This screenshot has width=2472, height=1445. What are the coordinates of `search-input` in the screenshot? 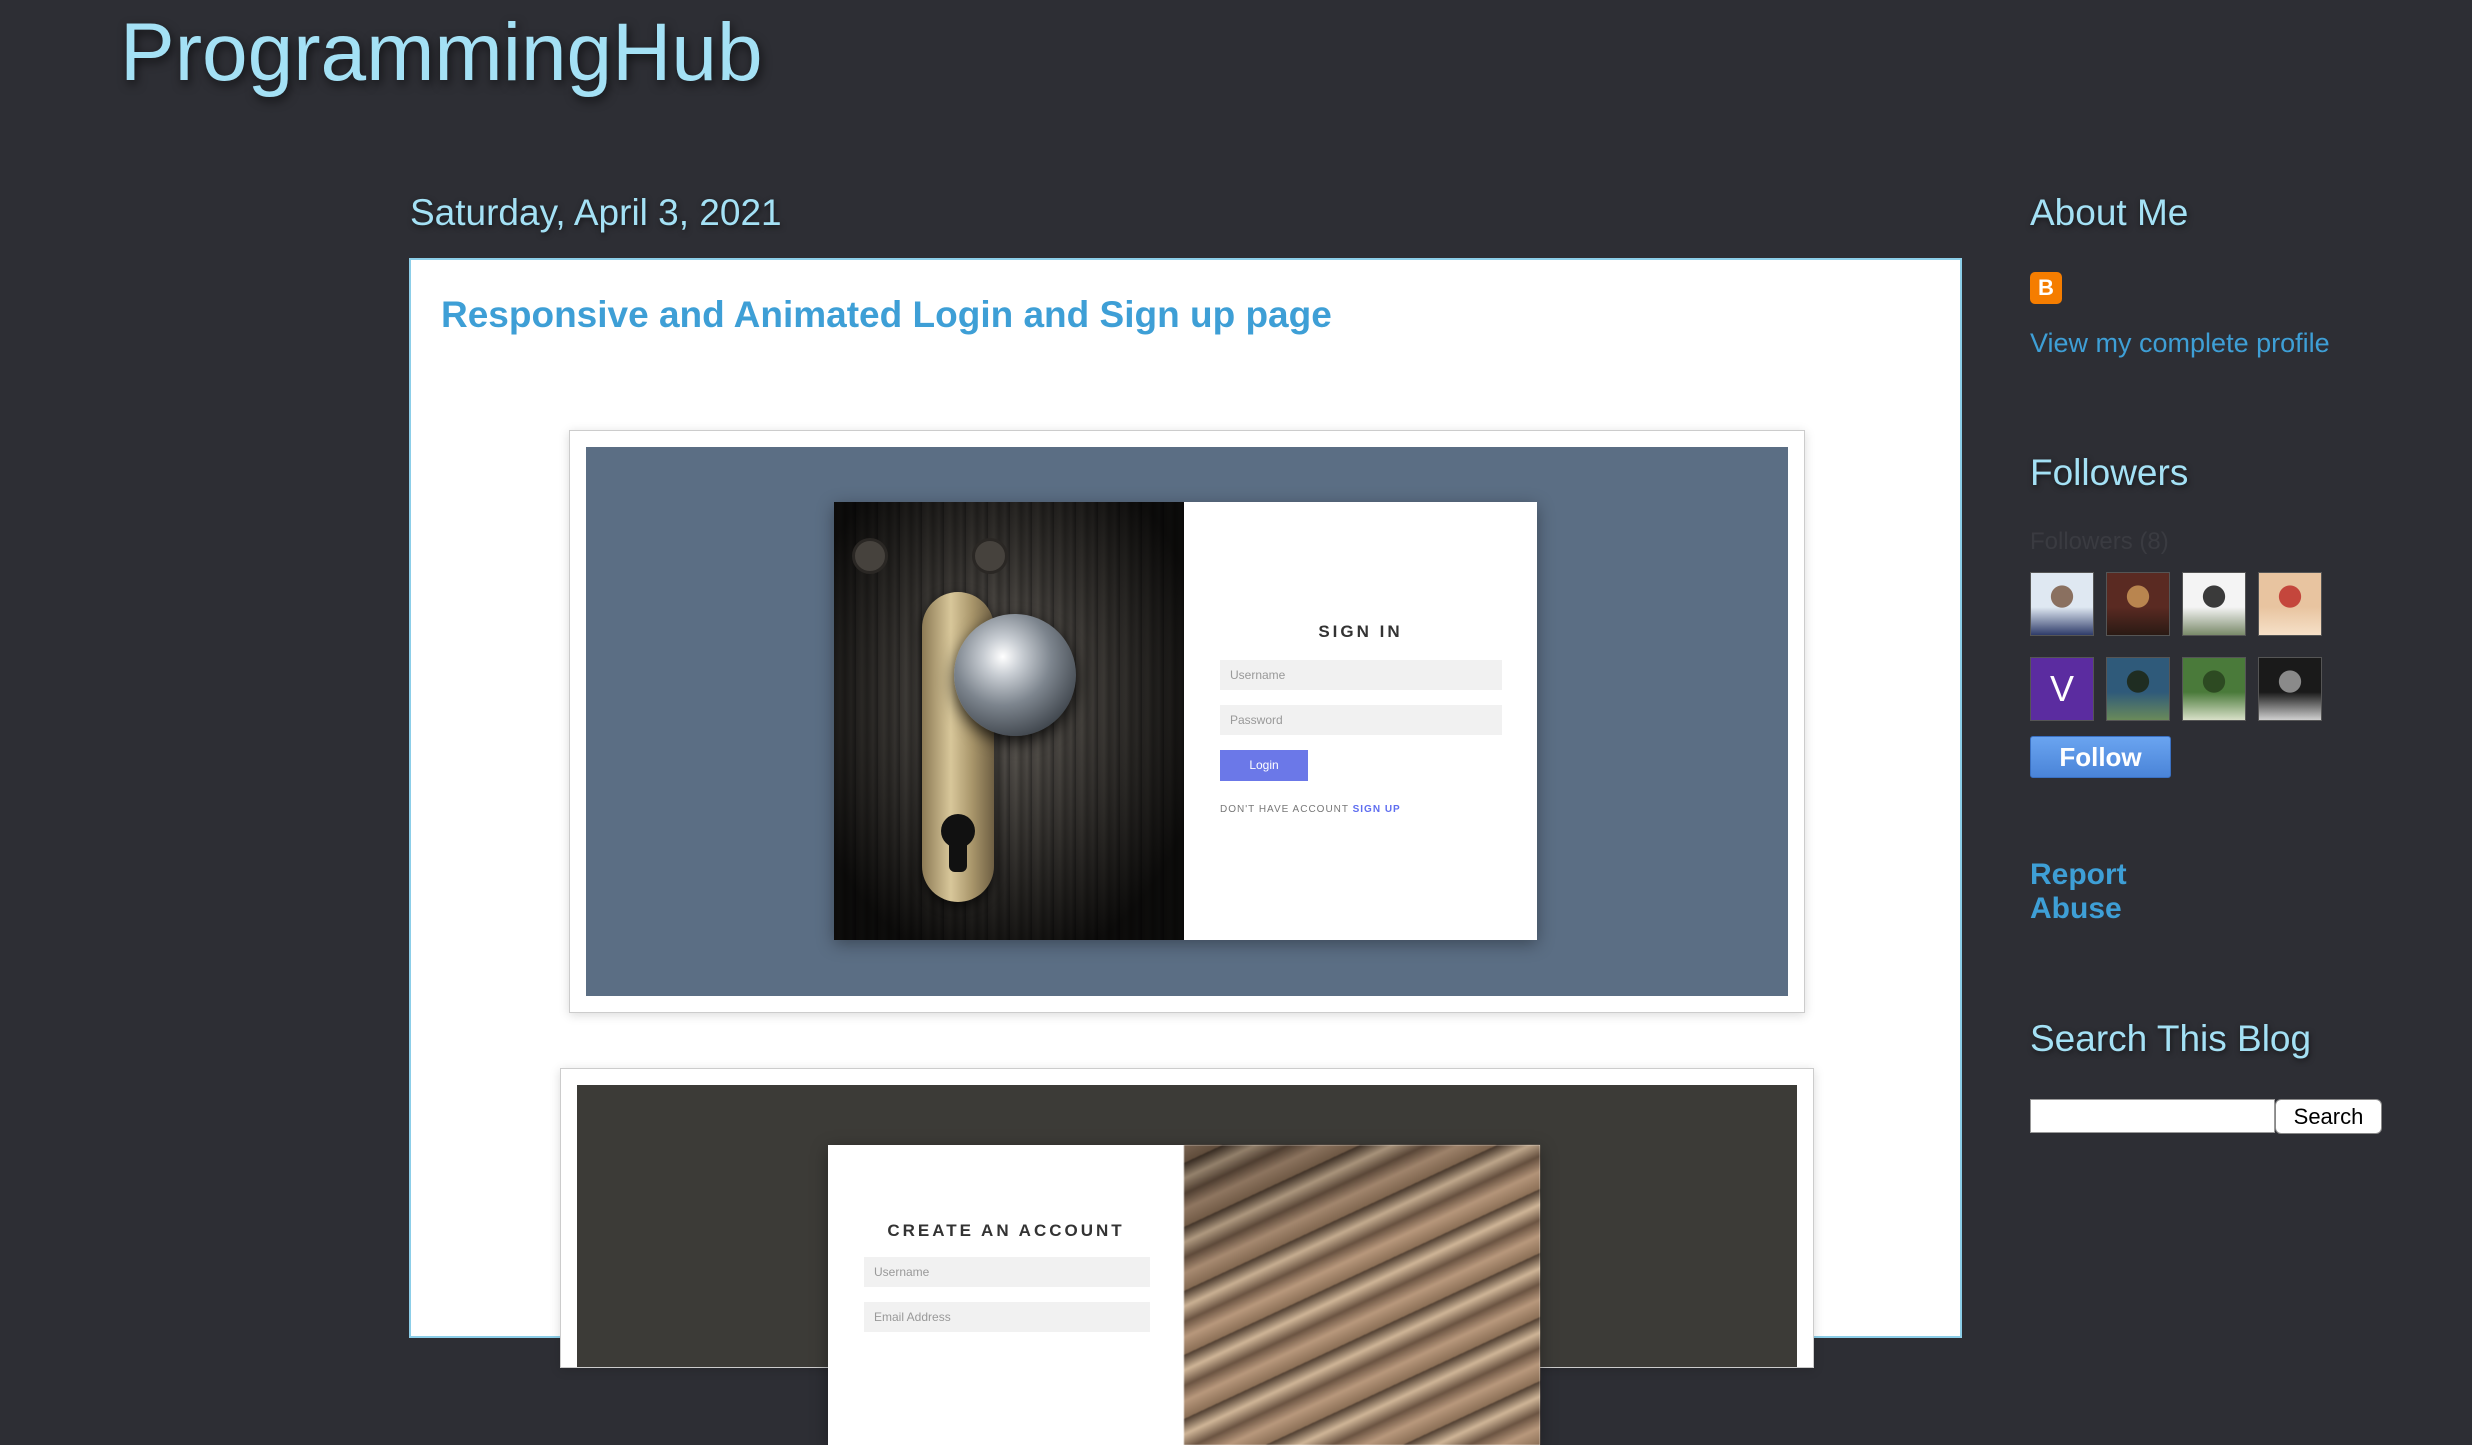 It's located at (2152, 1116).